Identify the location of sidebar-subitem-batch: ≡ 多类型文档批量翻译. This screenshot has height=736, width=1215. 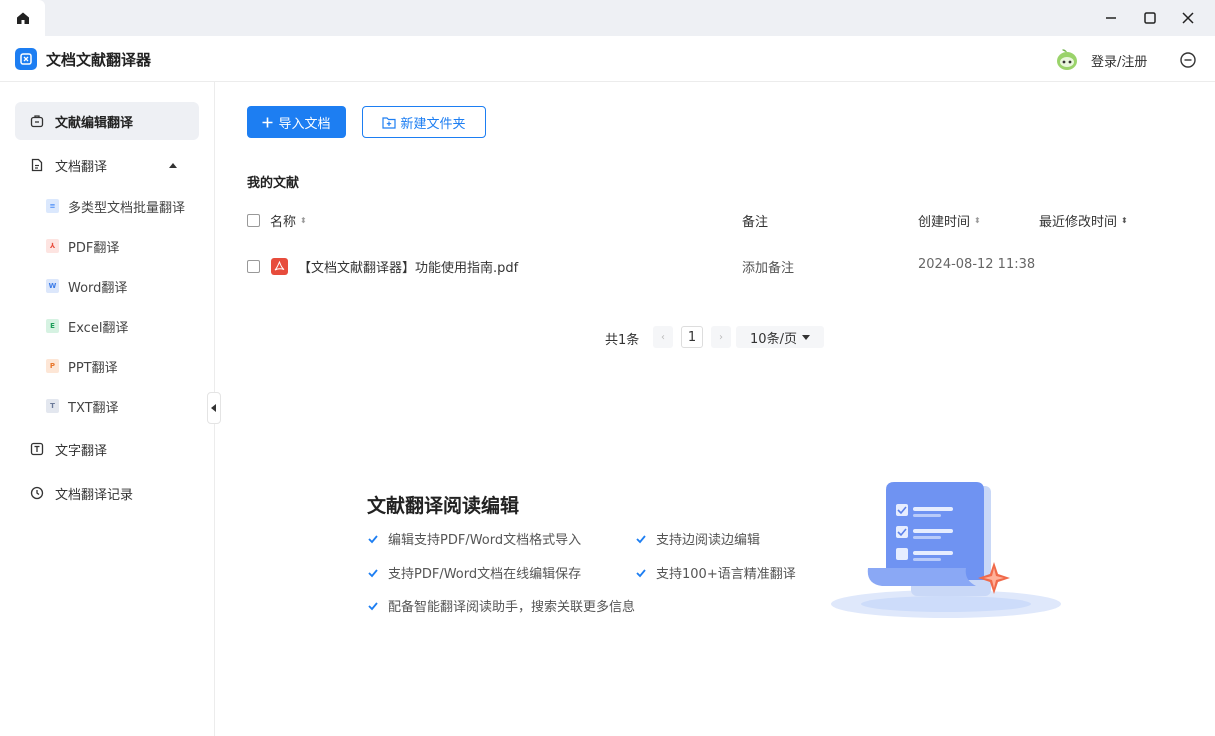
(115, 206).